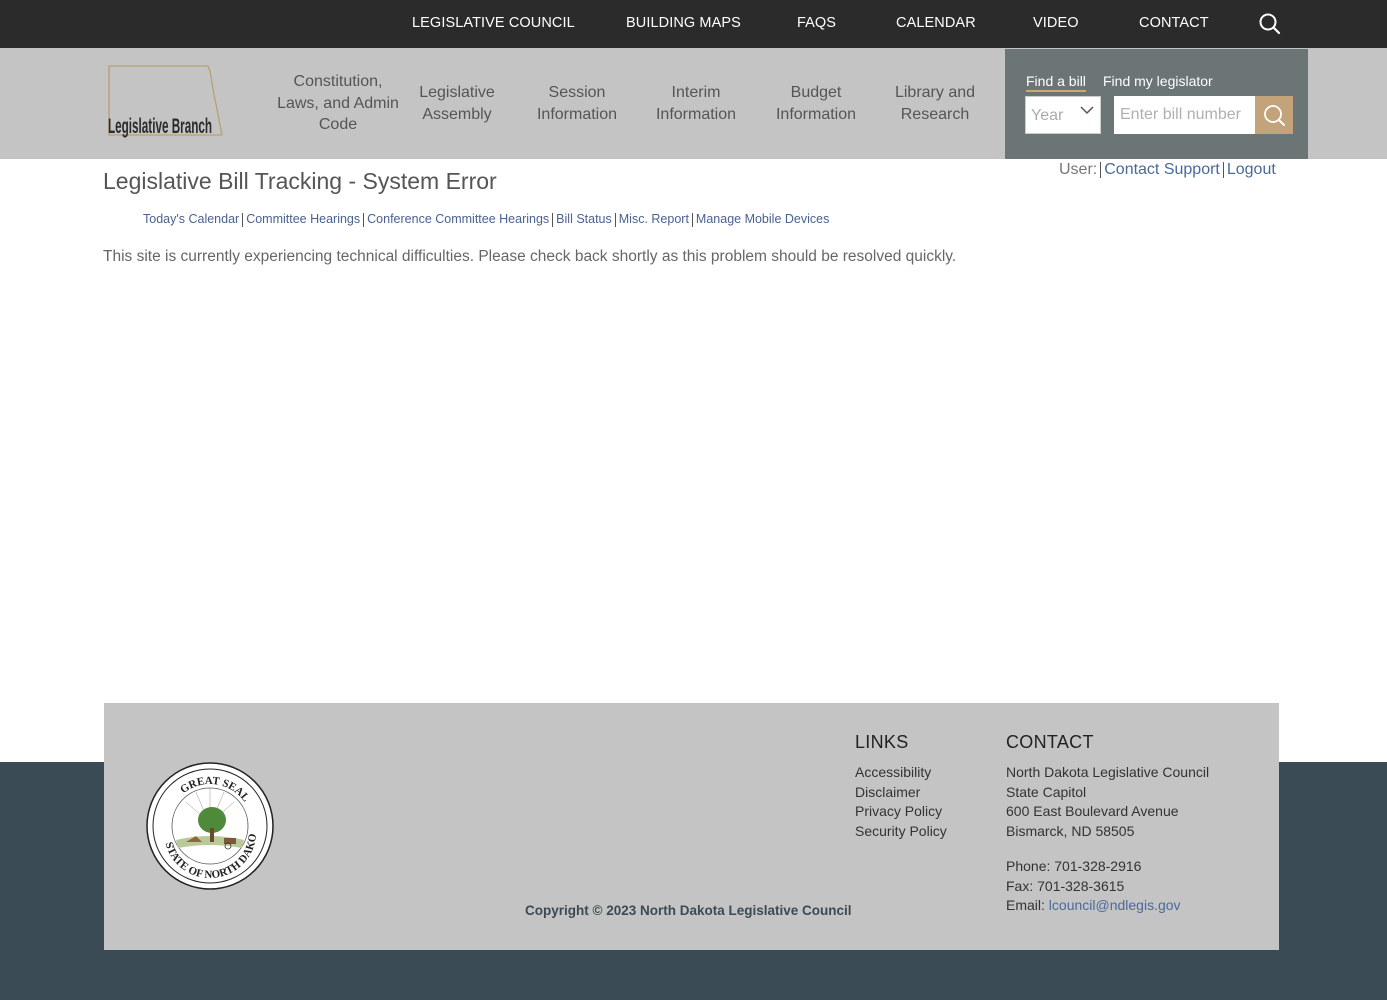  Describe the element at coordinates (577, 103) in the screenshot. I see `nav-session-information: Session Information` at that location.